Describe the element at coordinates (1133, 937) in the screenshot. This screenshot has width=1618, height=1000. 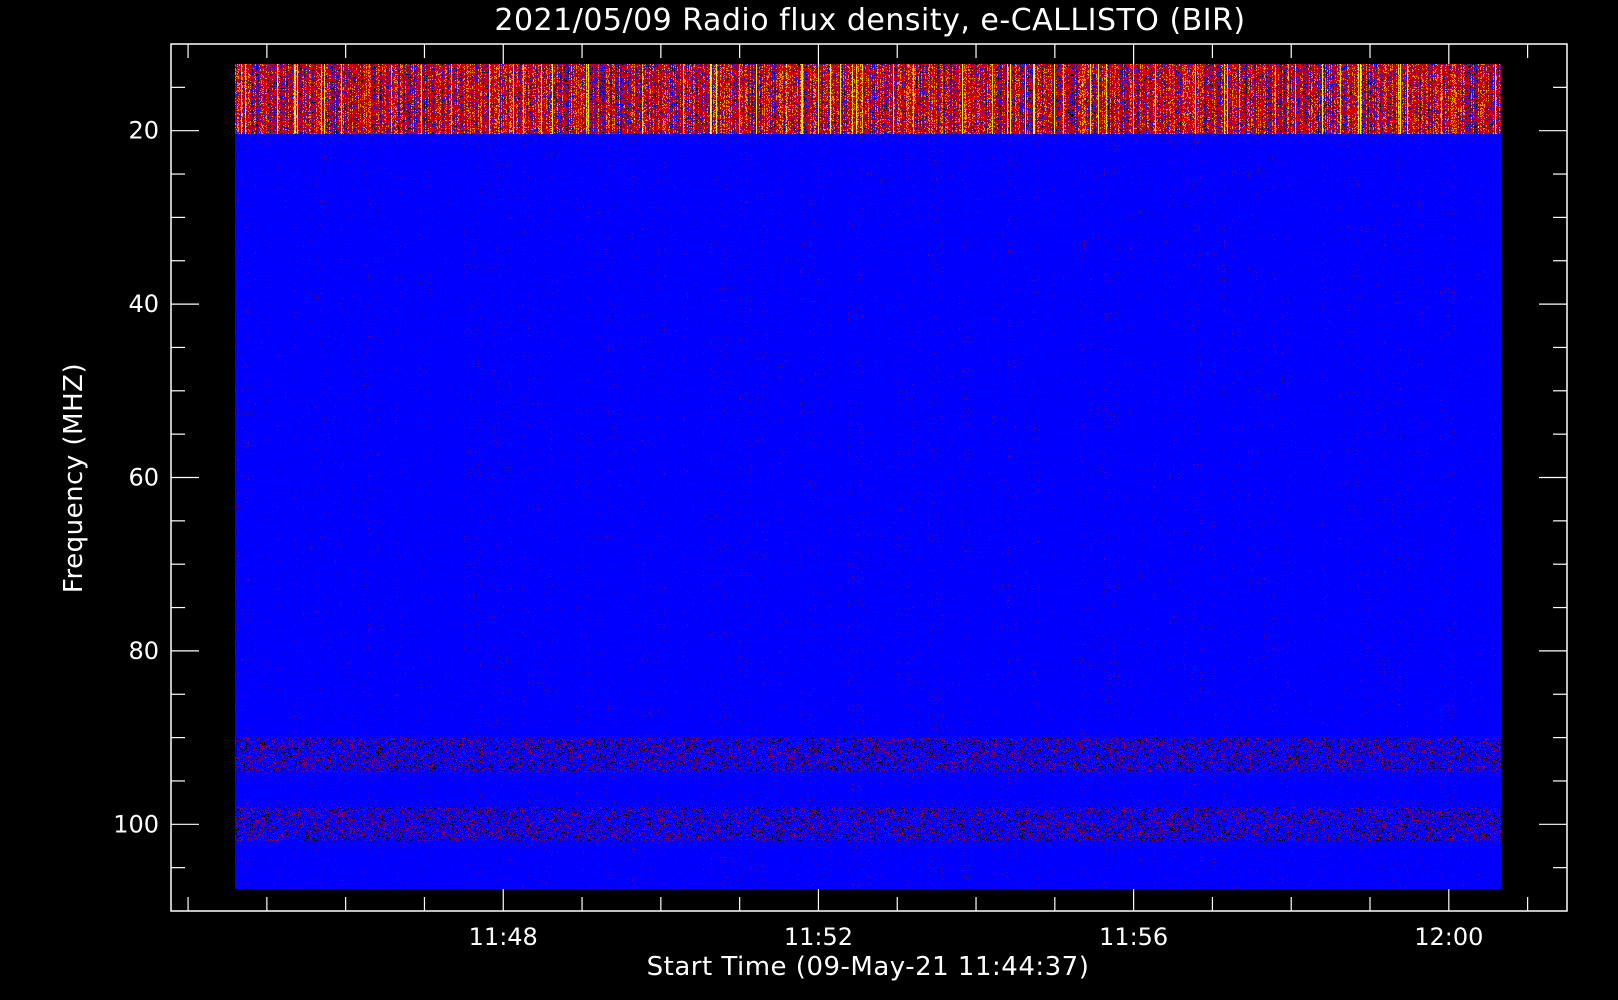
I see `x-tick-label: 11:56` at that location.